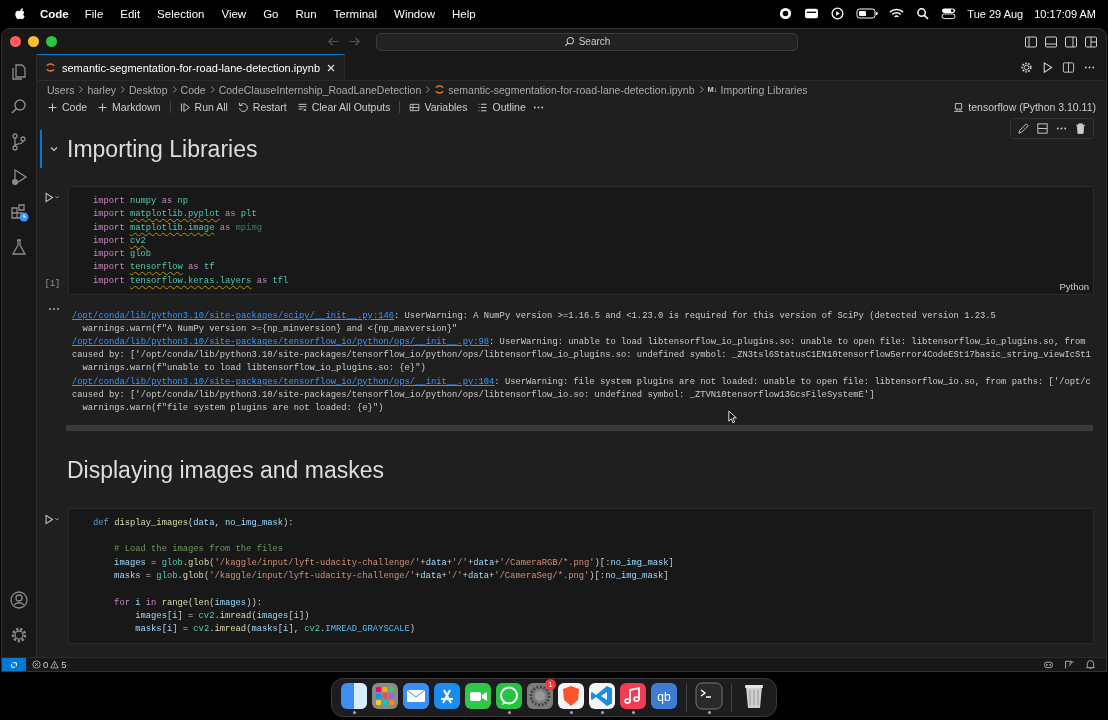 The width and height of the screenshot is (1108, 720). Describe the element at coordinates (54, 13) in the screenshot. I see `app-menu: Code` at that location.